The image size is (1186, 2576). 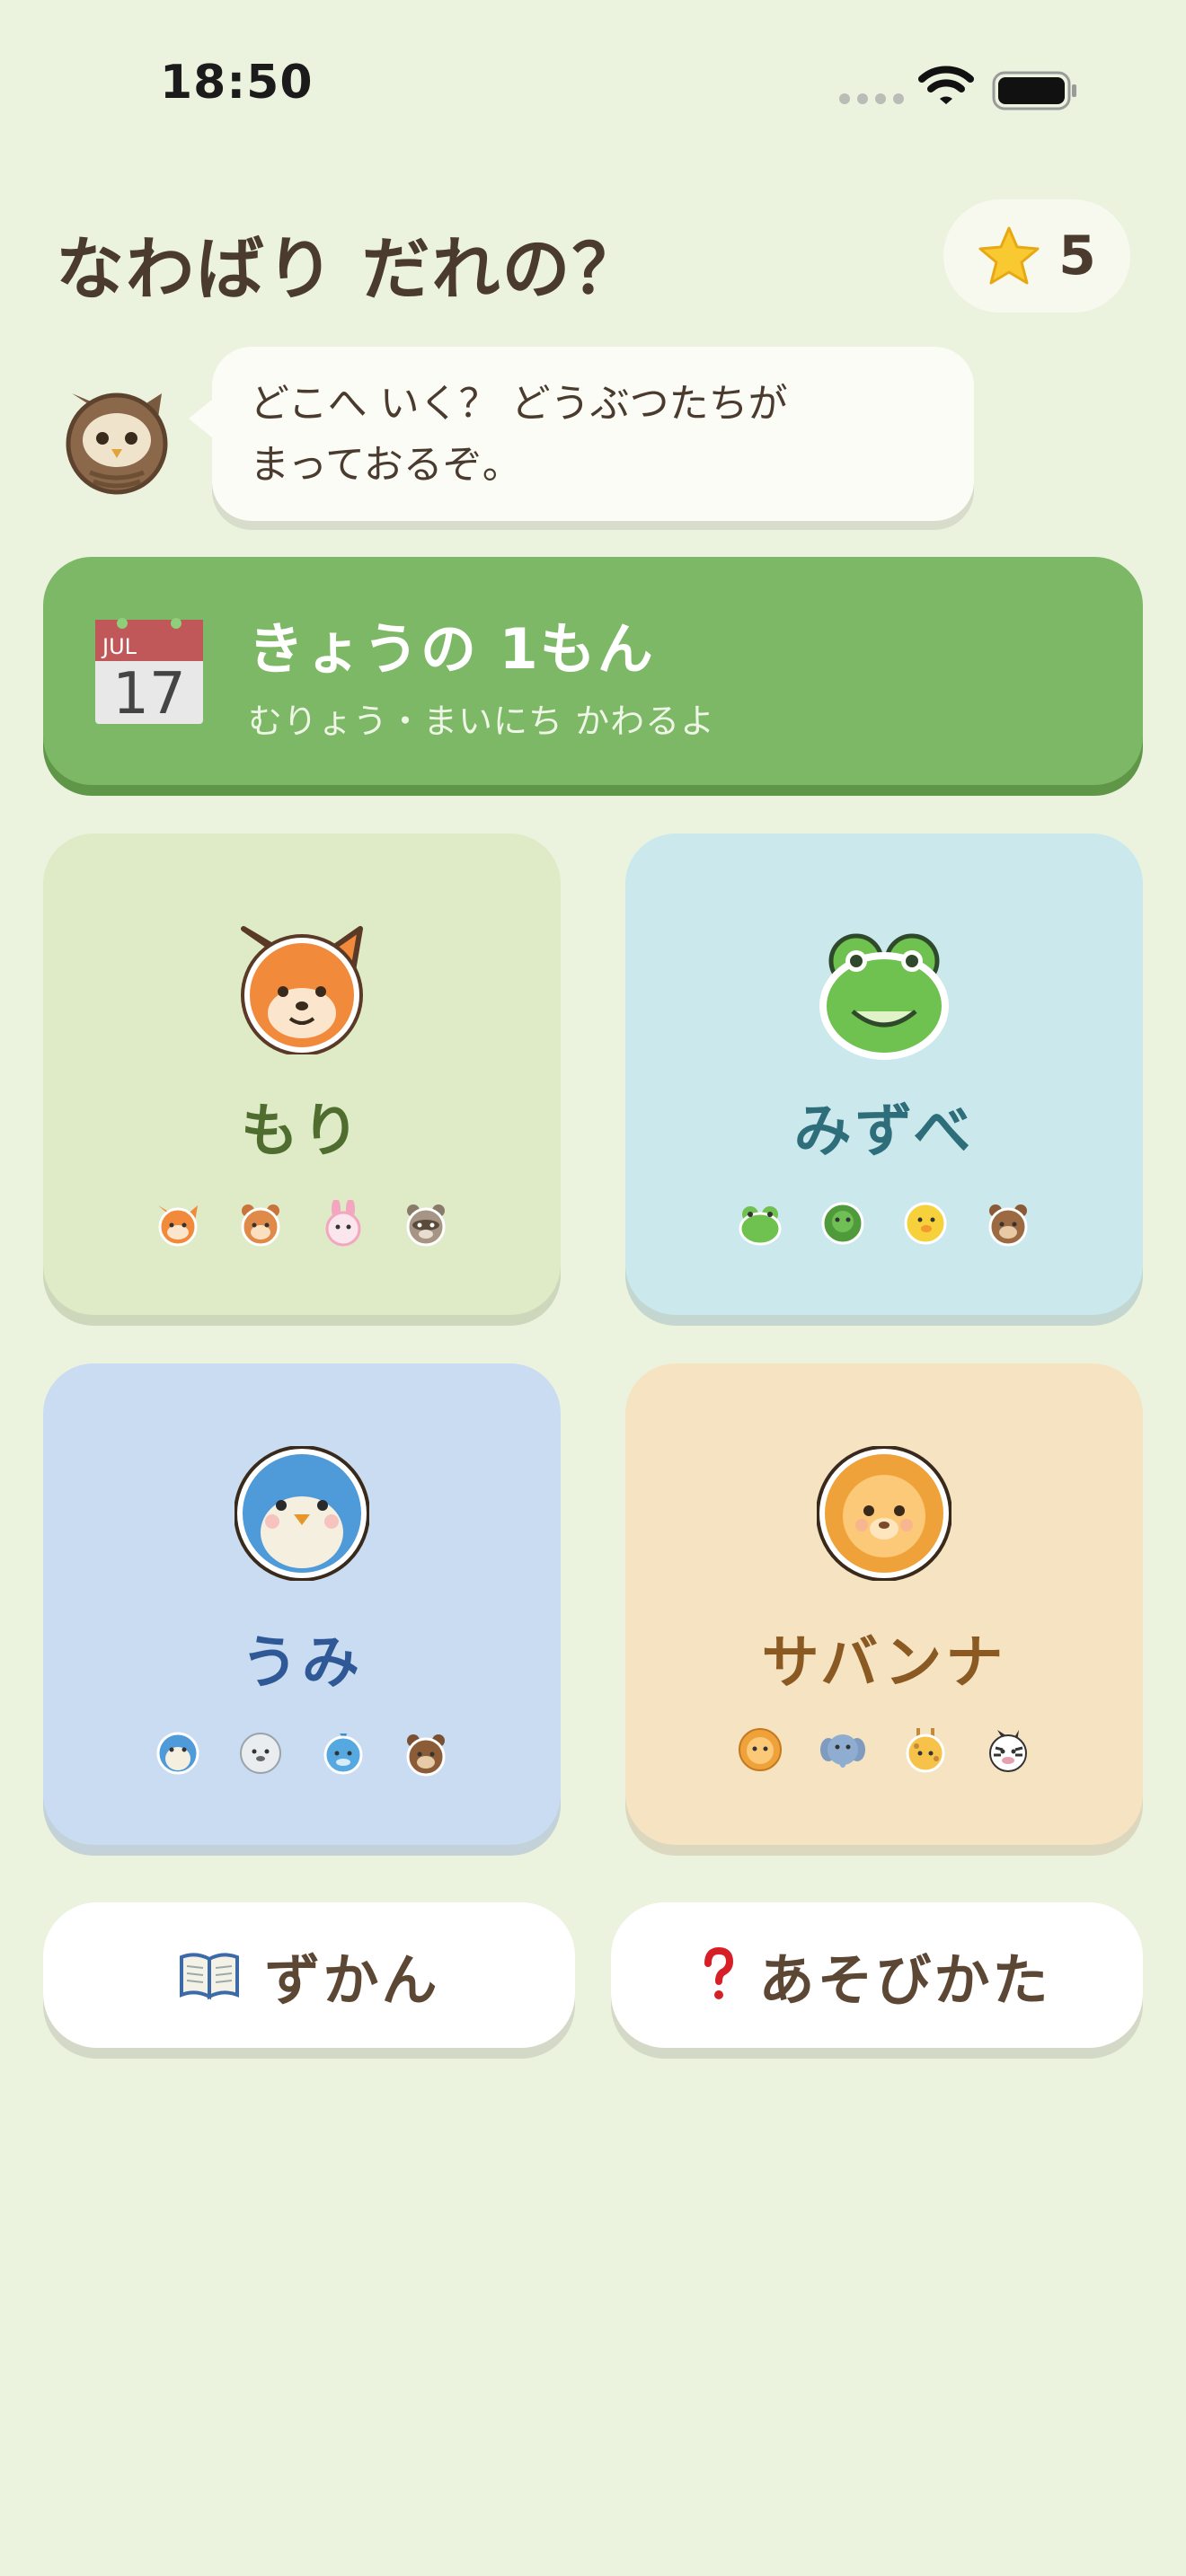 I want to click on area-label-savanna: サバンナ, so click(x=884, y=1663).